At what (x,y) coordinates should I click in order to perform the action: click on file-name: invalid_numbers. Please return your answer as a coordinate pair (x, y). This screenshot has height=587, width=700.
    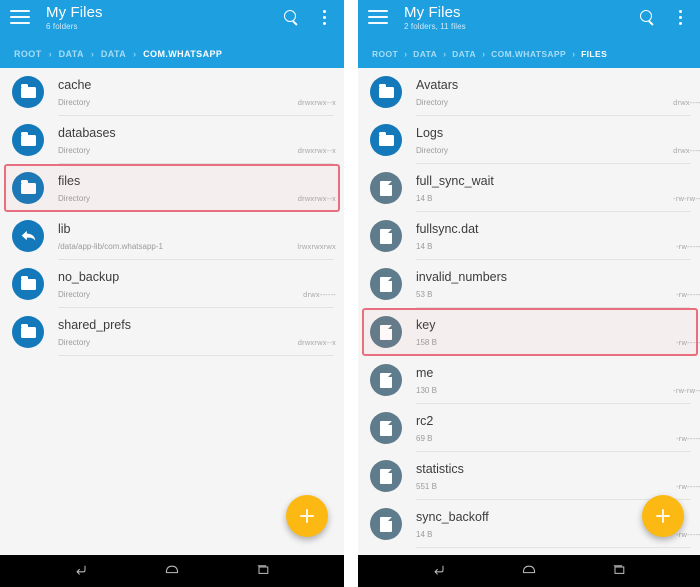
    Looking at the image, I should click on (462, 276).